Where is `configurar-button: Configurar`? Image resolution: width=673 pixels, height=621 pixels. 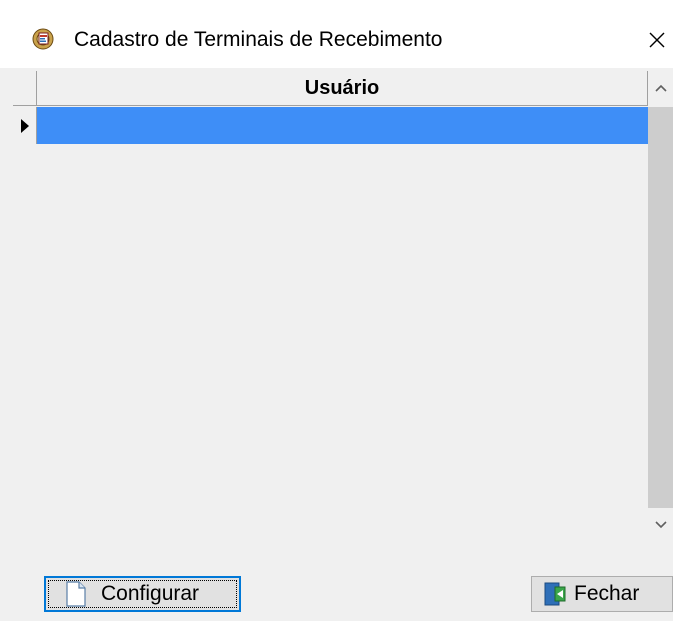
configurar-button: Configurar is located at coordinates (142, 594).